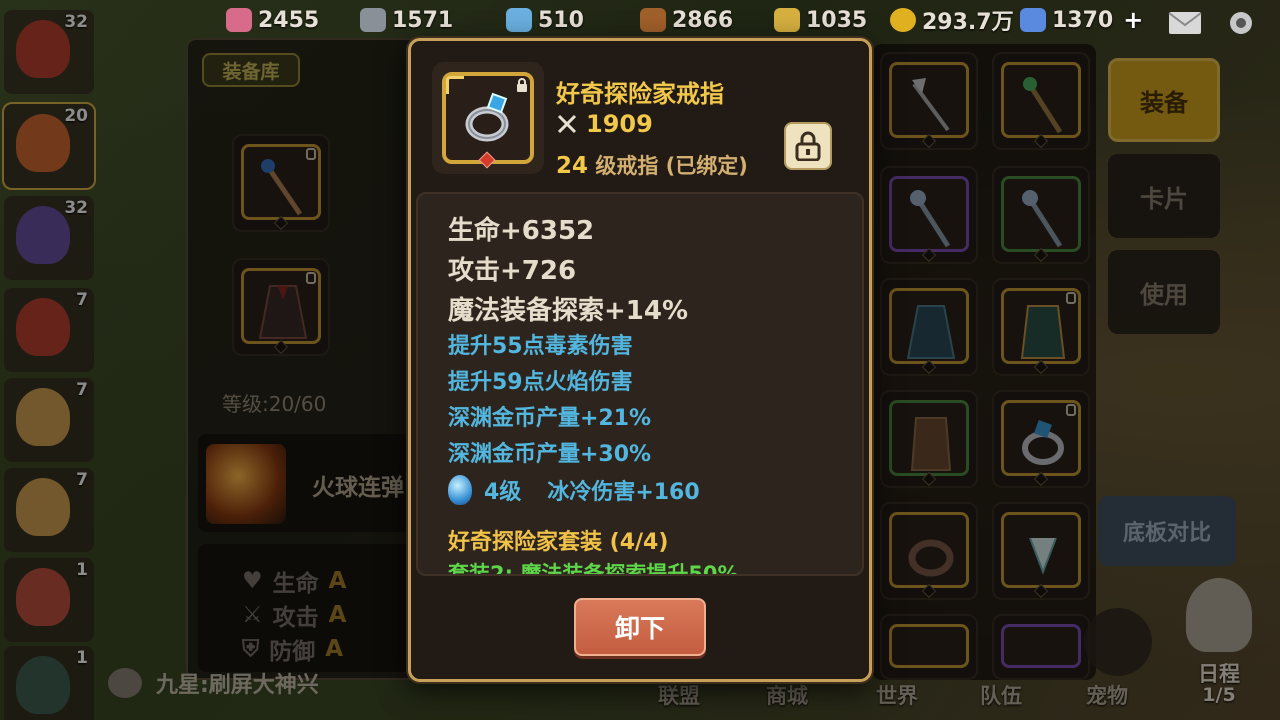 The width and height of the screenshot is (1280, 720). Describe the element at coordinates (623, 492) in the screenshot. I see `gem-effect: 冰冷伤害+160` at that location.